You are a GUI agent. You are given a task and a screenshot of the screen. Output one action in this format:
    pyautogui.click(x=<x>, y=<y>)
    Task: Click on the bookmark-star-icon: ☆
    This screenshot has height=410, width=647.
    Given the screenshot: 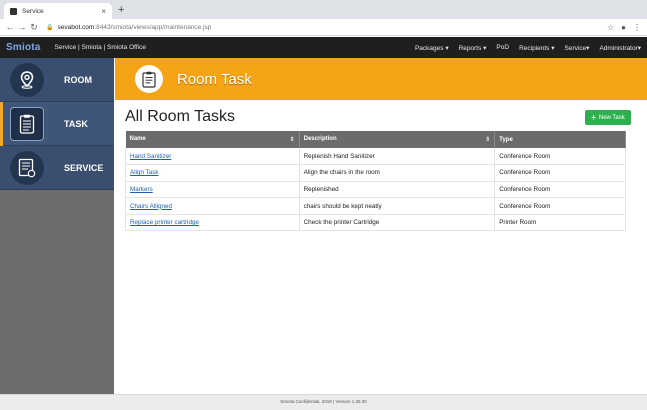 What is the action you would take?
    pyautogui.click(x=610, y=27)
    